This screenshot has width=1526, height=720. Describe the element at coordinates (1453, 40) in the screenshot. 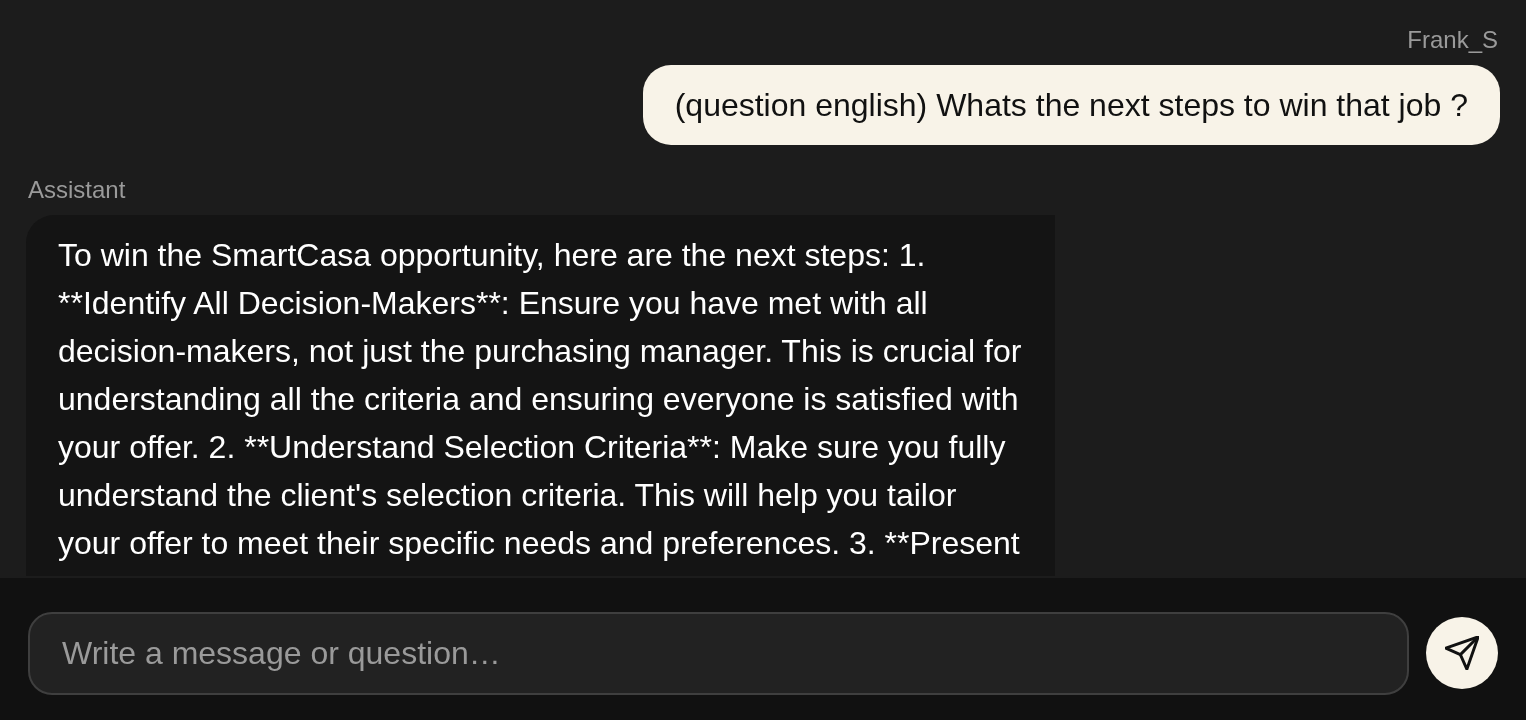

I see `sender-name: Frank_S` at that location.